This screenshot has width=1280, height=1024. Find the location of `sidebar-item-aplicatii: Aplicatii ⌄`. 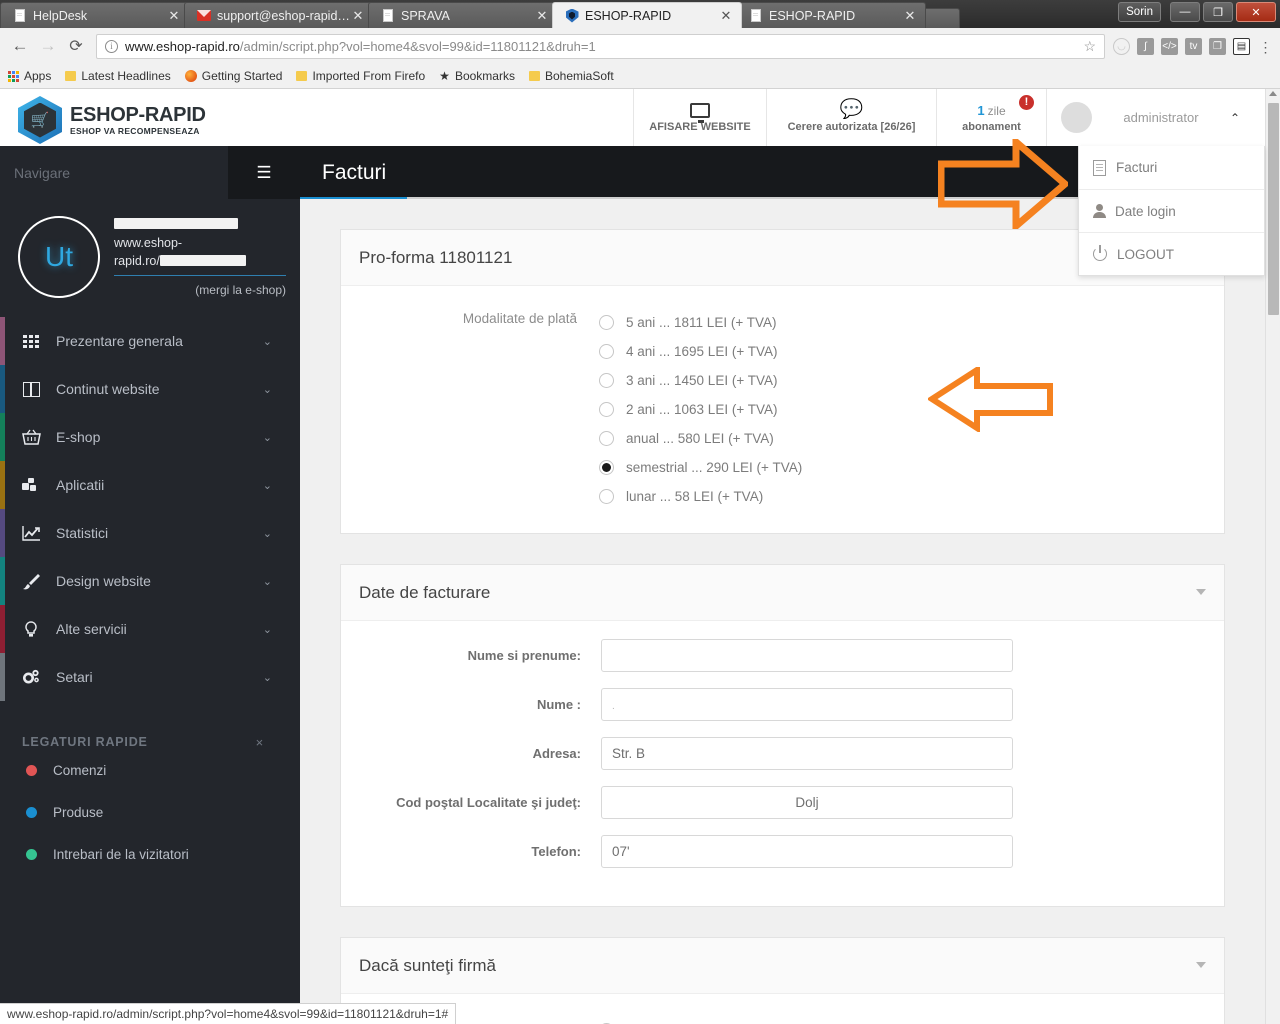

sidebar-item-aplicatii: Aplicatii ⌄ is located at coordinates (150, 485).